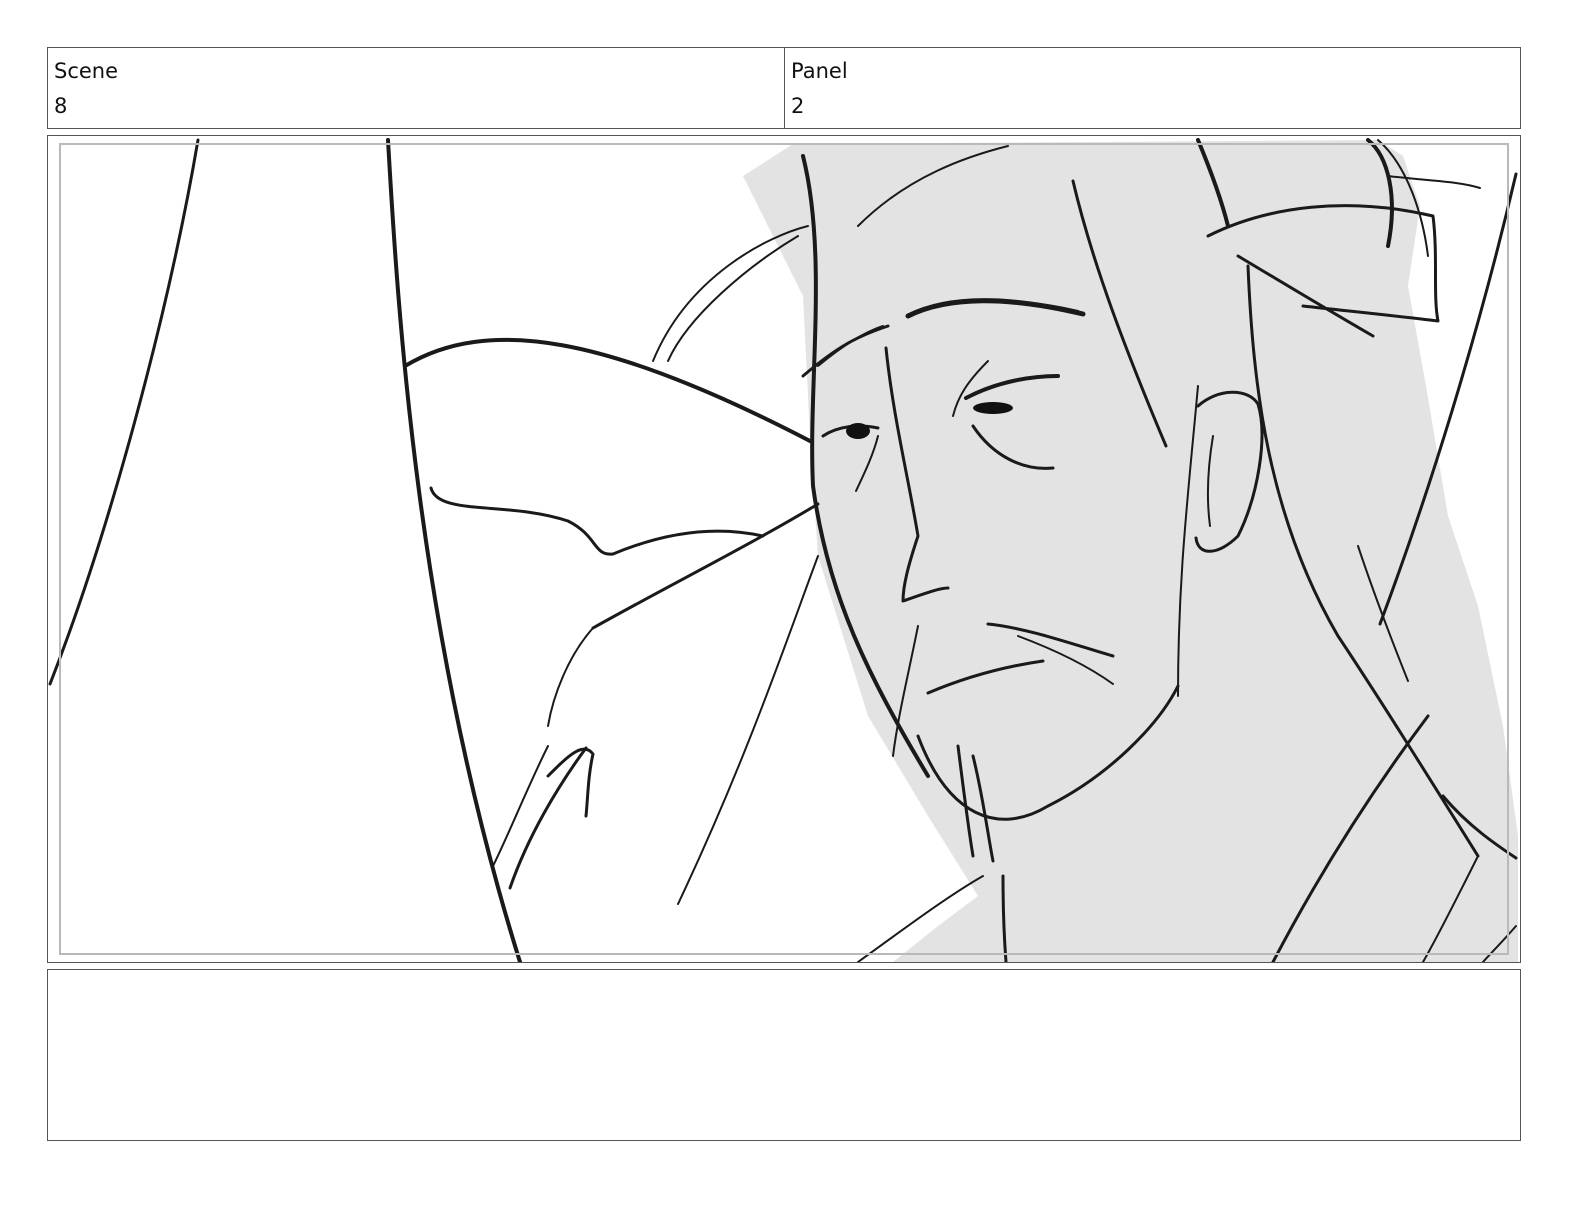 The width and height of the screenshot is (1584, 1224). Describe the element at coordinates (858, 431) in the screenshot. I see `pupil-left` at that location.